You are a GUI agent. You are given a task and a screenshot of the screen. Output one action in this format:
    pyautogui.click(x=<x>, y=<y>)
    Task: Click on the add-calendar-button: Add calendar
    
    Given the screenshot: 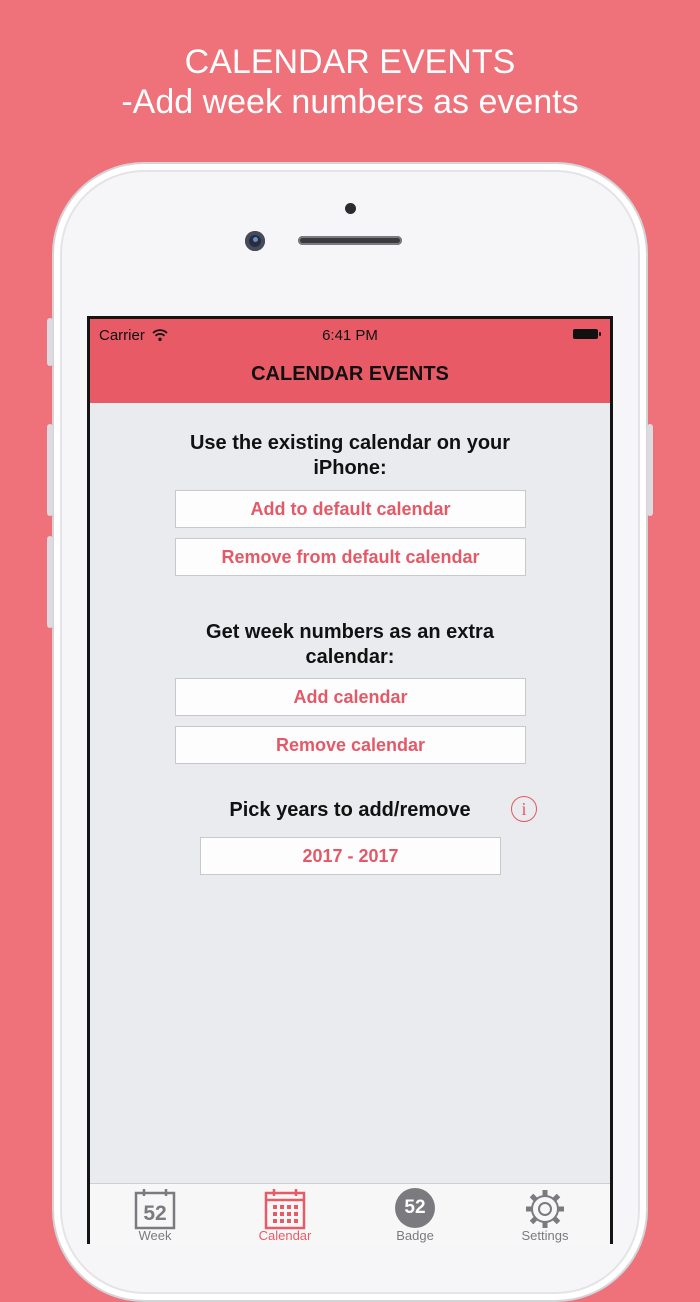 What is the action you would take?
    pyautogui.click(x=350, y=697)
    